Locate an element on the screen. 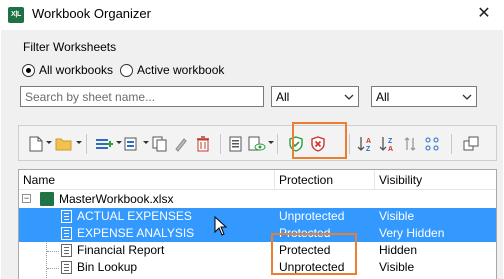 Image resolution: width=504 pixels, height=279 pixels. sort-az-icon: AZ is located at coordinates (366, 144).